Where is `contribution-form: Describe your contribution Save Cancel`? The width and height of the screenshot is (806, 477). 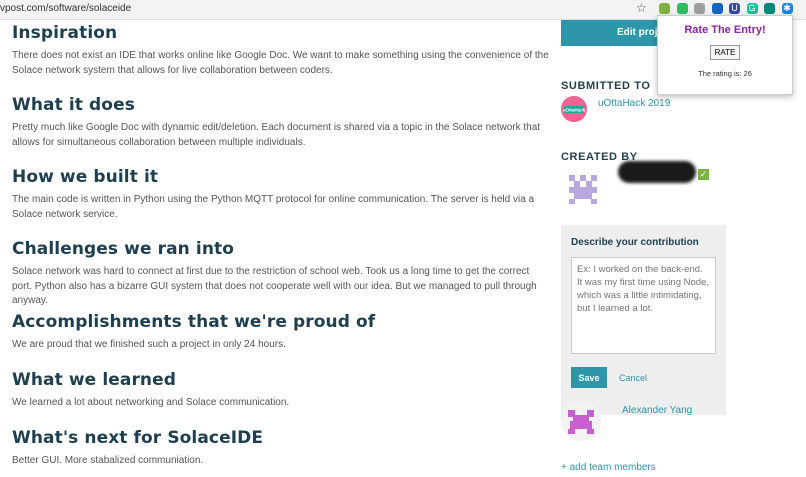
contribution-form: Describe your contribution Save Cancel is located at coordinates (643, 320).